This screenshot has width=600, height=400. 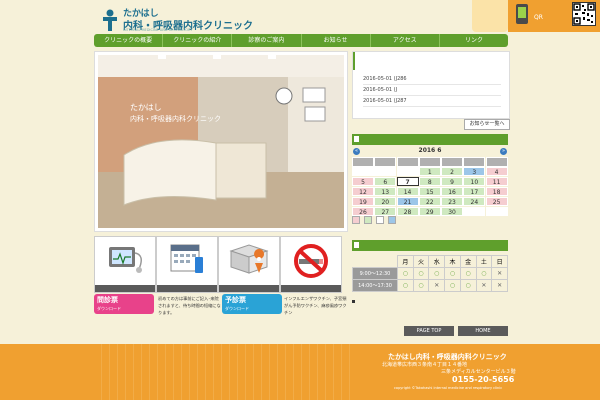 What do you see at coordinates (429, 331) in the screenshot?
I see `page-top-button: PAGE TOP` at bounding box center [429, 331].